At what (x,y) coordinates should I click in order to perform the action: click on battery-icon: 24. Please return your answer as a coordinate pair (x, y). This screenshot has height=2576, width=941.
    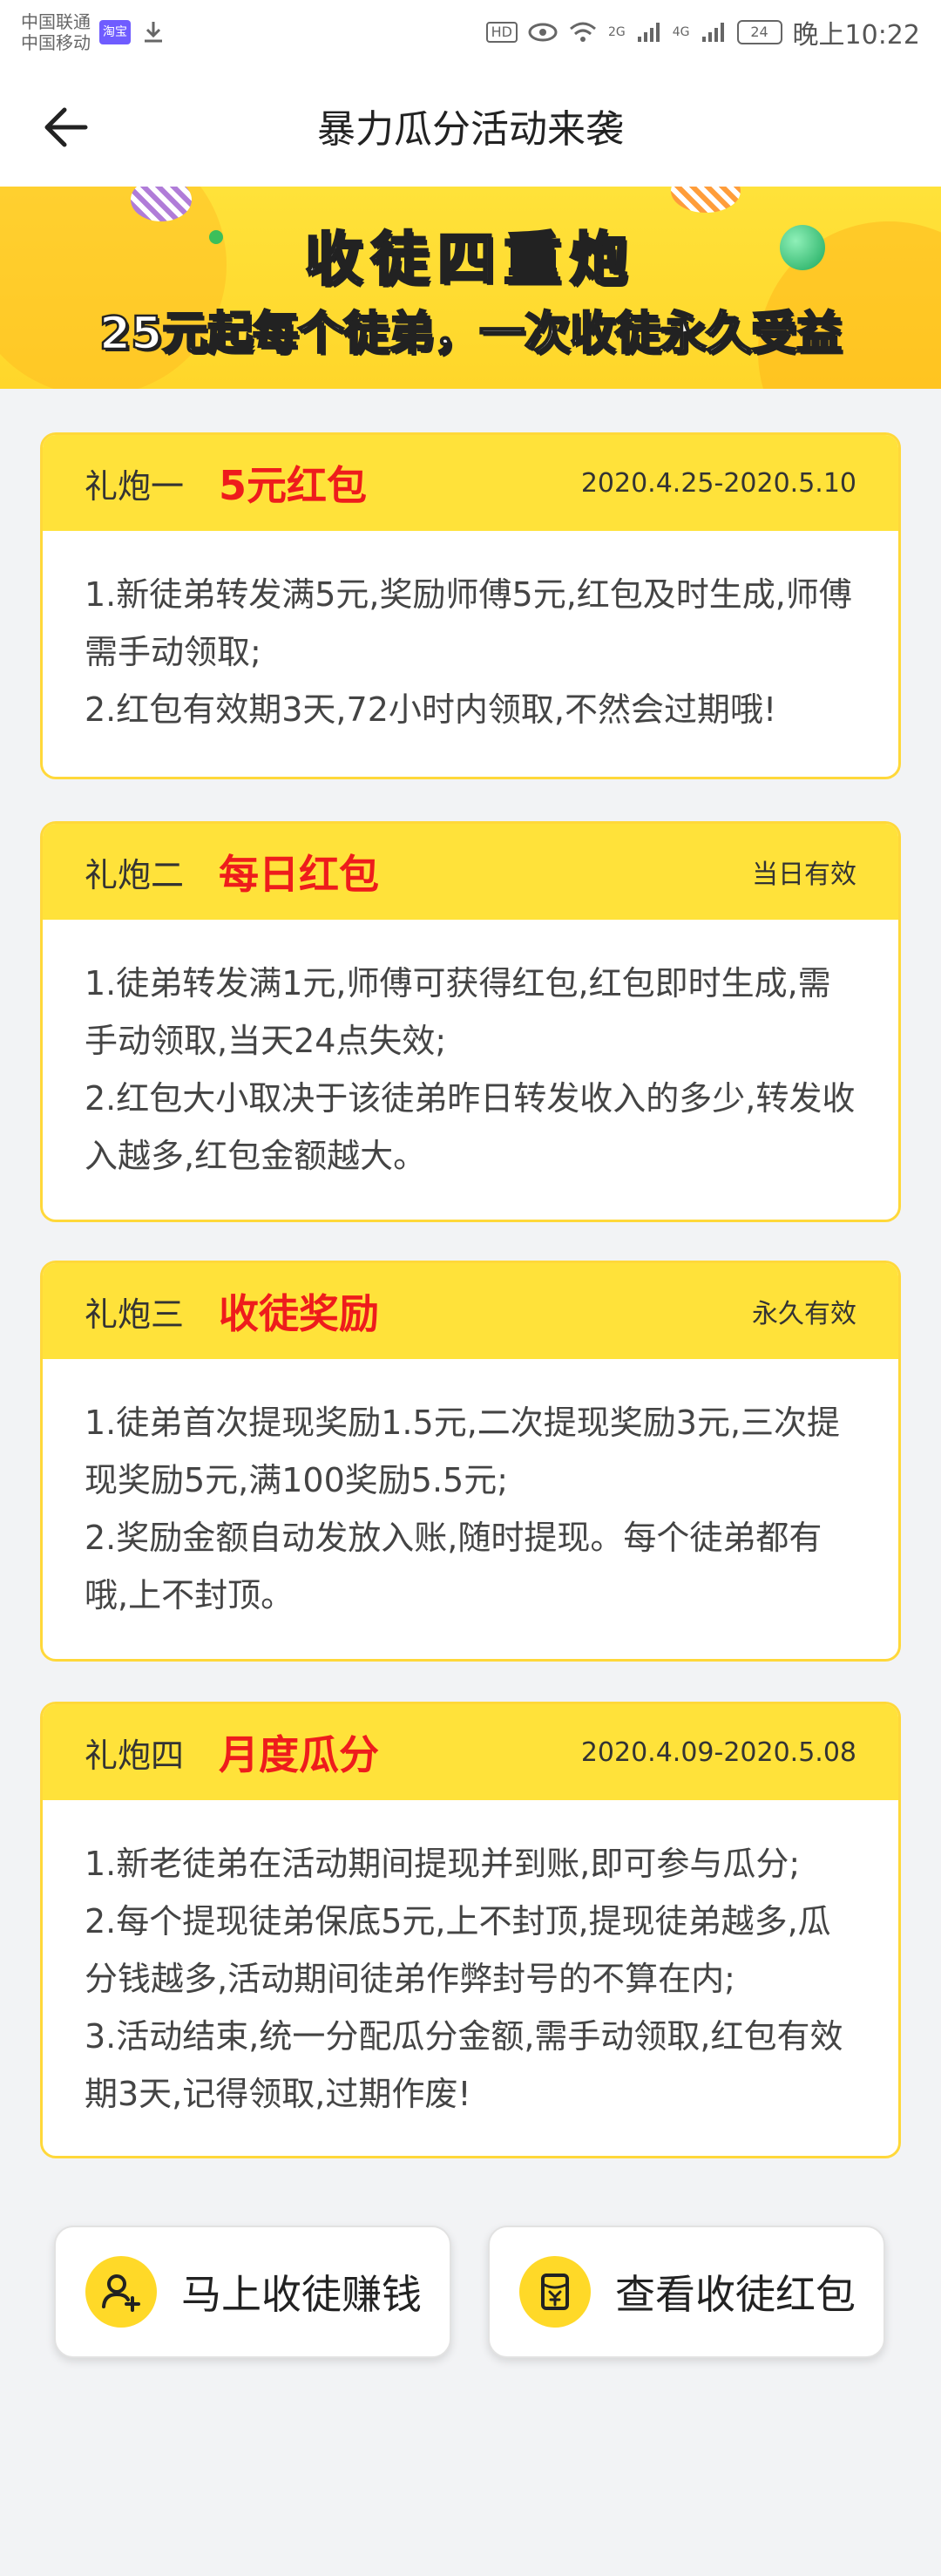
    Looking at the image, I should click on (759, 32).